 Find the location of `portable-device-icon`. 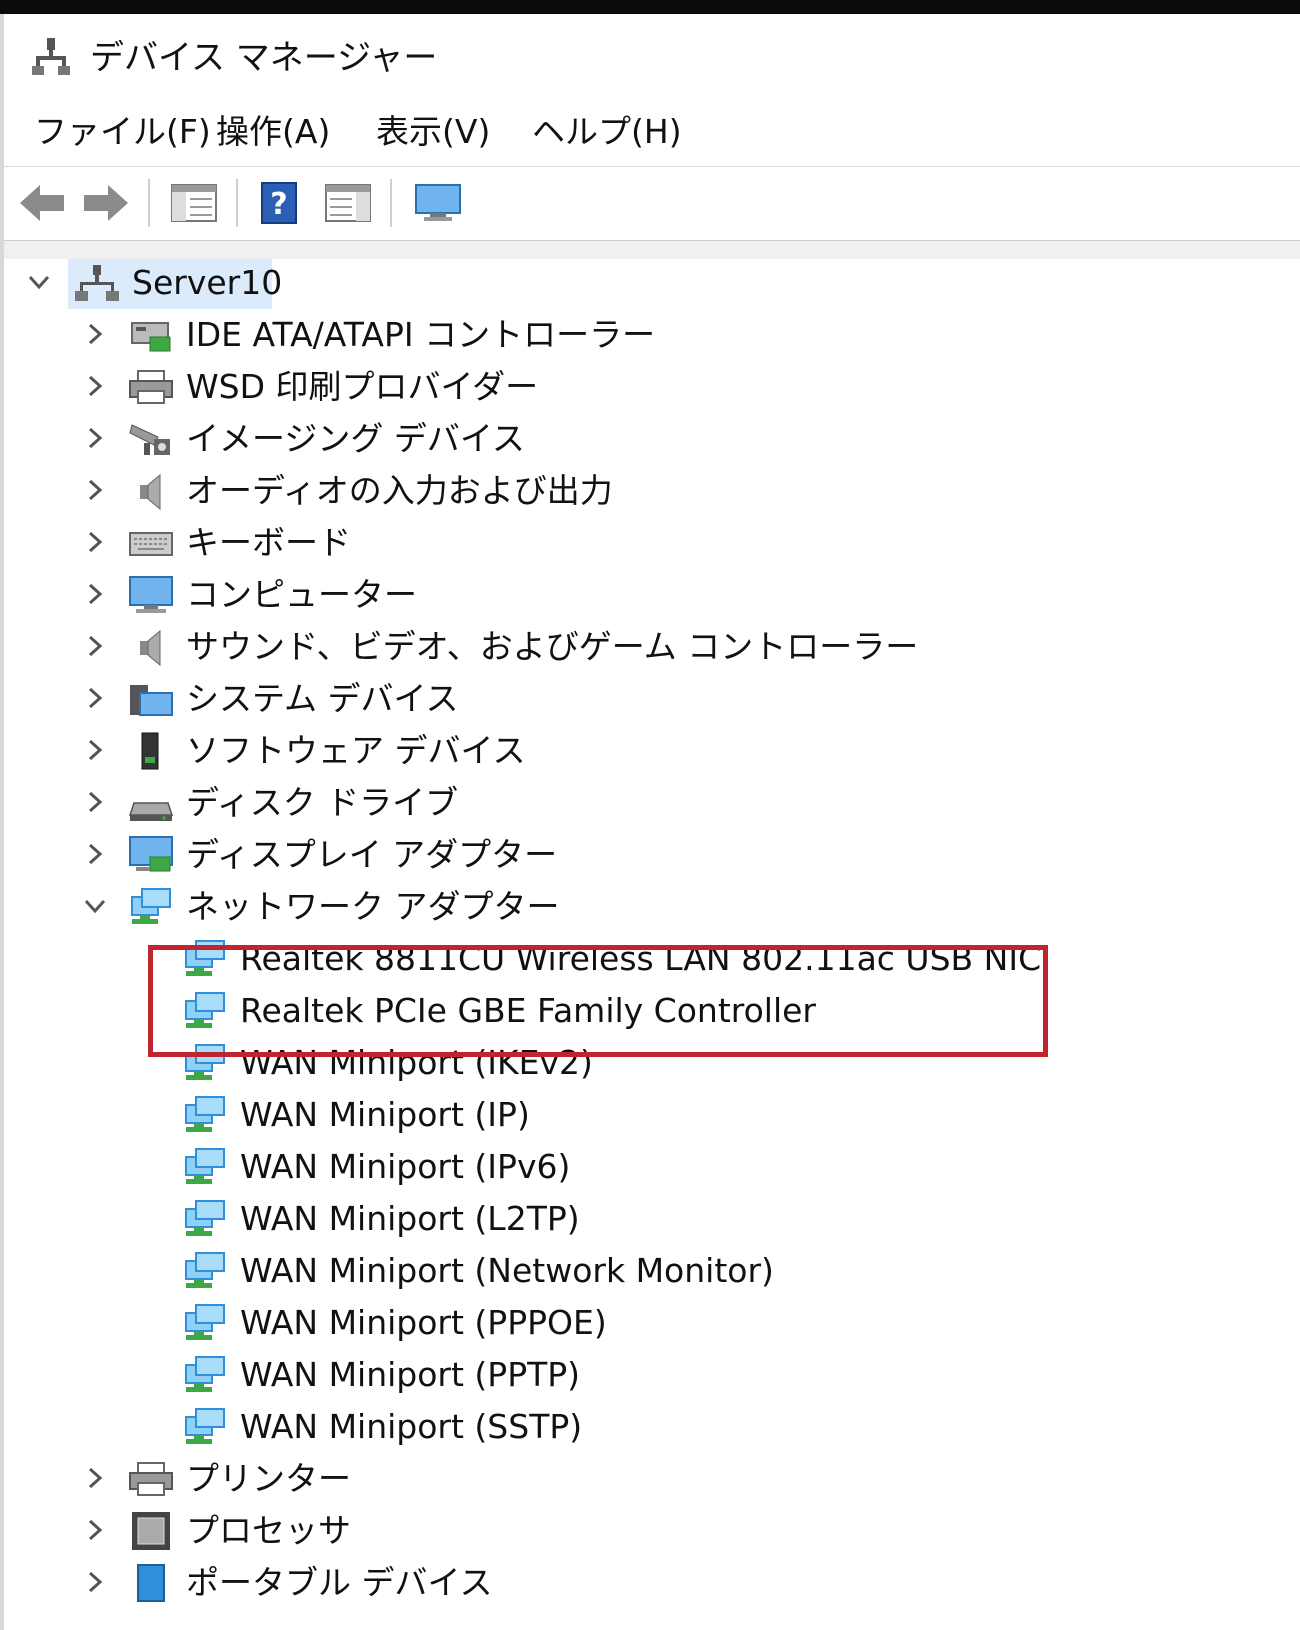

portable-device-icon is located at coordinates (151, 1583).